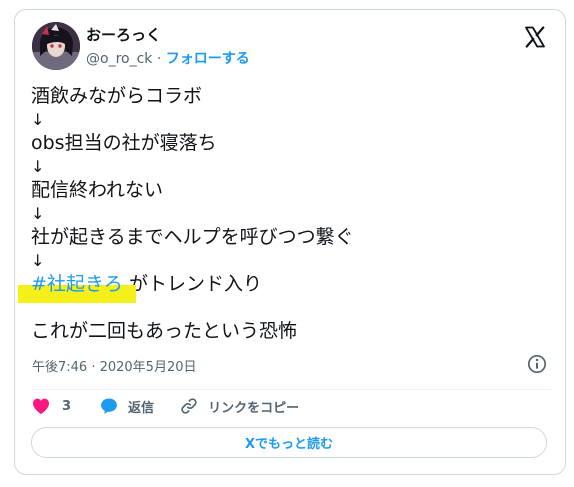  Describe the element at coordinates (38, 166) in the screenshot. I see `down-arrow-2: ↓` at that location.